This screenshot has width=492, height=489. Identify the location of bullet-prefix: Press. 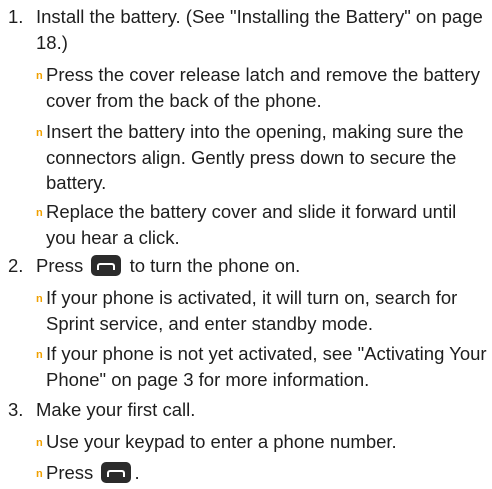
(70, 472).